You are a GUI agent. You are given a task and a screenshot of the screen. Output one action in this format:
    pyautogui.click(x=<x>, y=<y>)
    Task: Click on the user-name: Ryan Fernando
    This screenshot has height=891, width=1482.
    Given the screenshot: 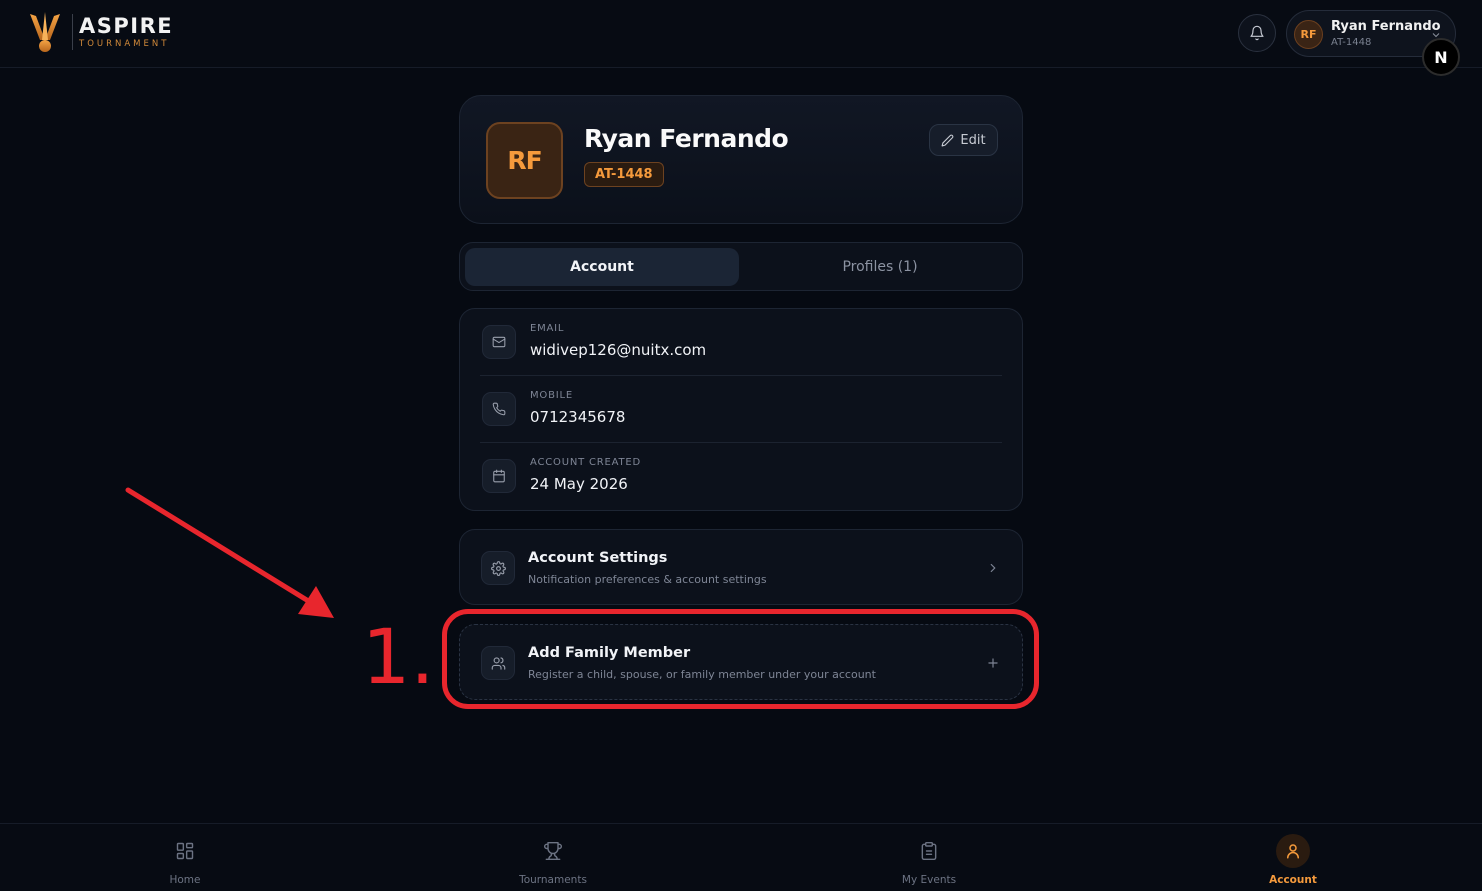 What is the action you would take?
    pyautogui.click(x=1386, y=26)
    